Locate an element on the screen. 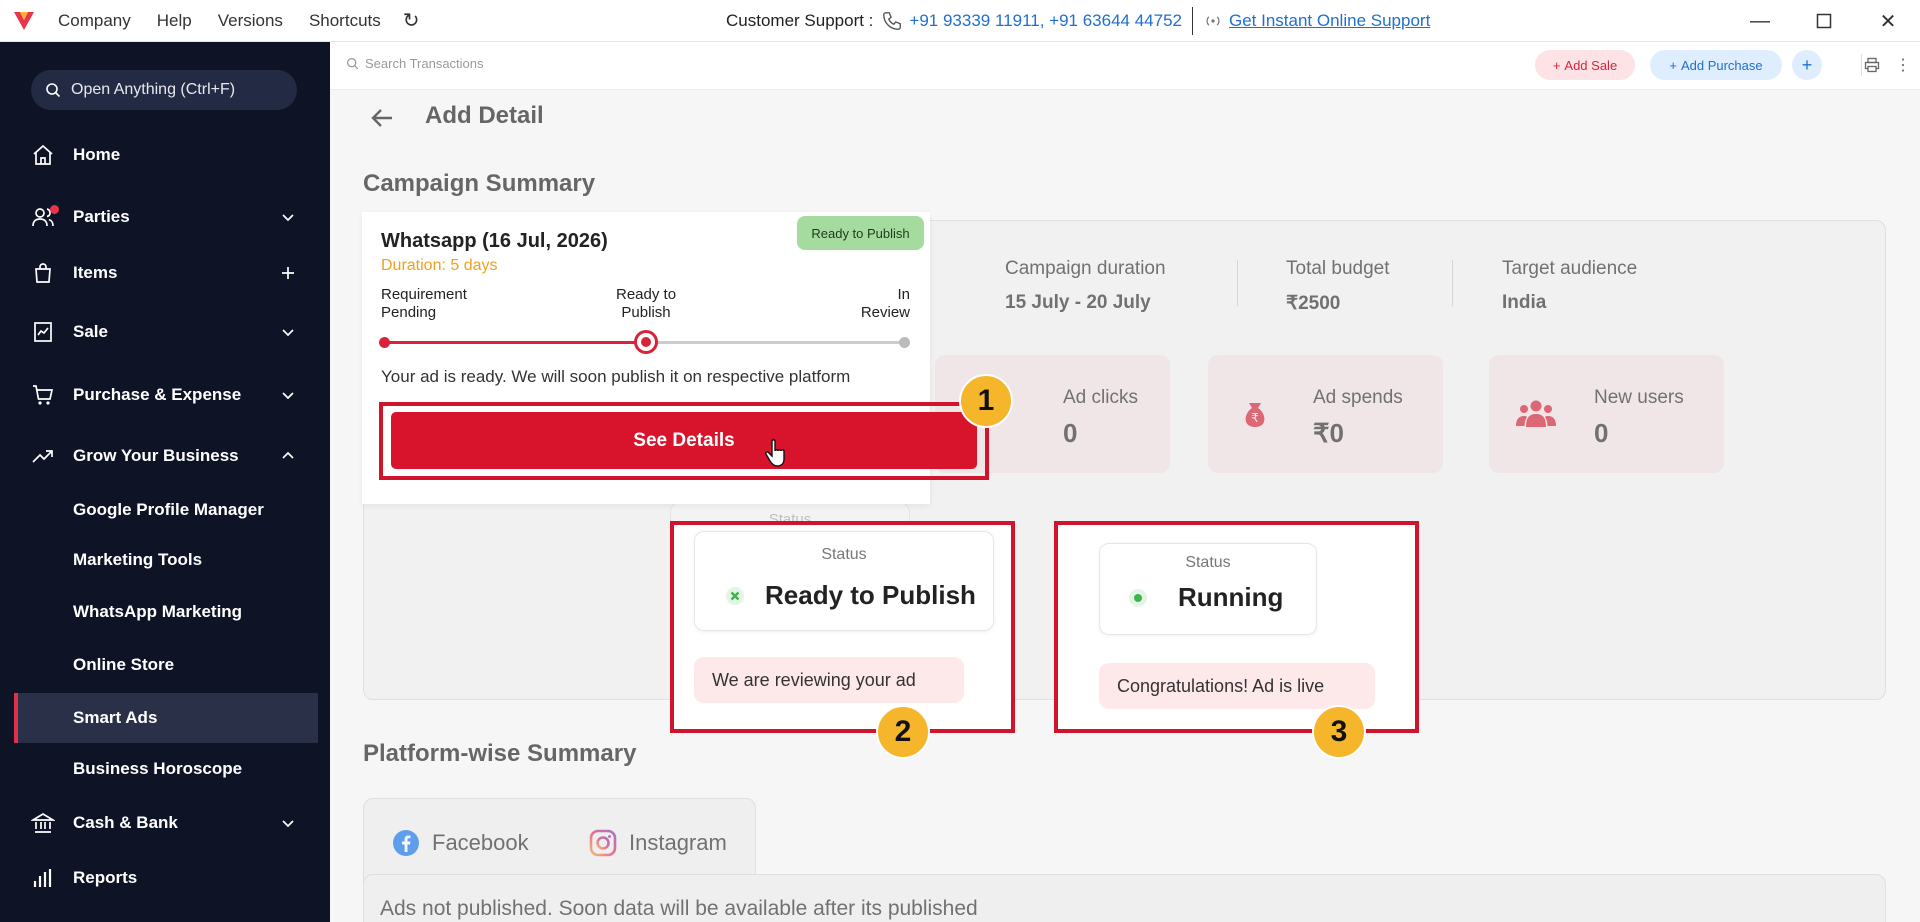 The image size is (1920, 922). sidebar-item-cash-bank: Cash & Bank is located at coordinates (165, 823).